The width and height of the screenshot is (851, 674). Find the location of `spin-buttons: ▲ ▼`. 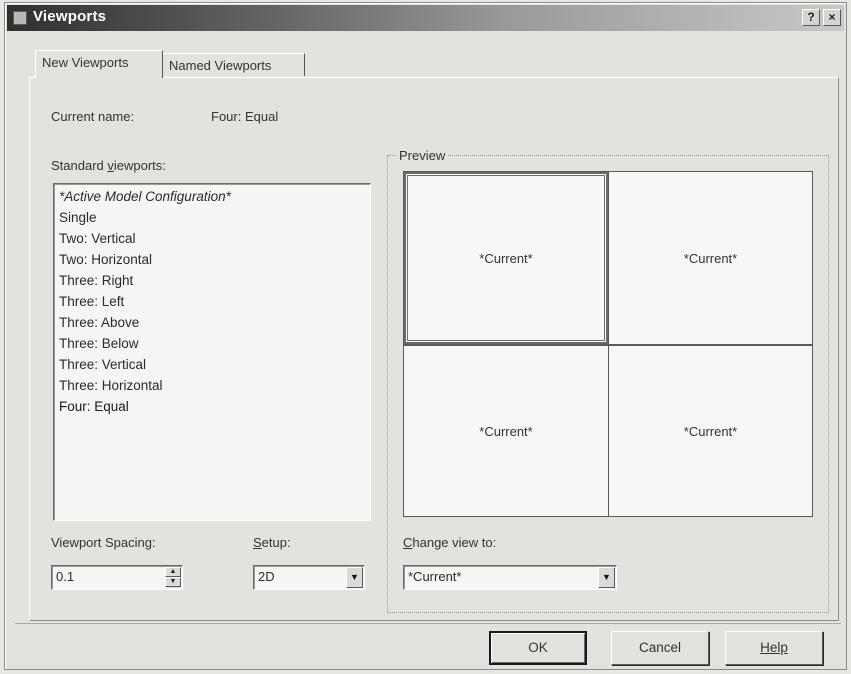

spin-buttons: ▲ ▼ is located at coordinates (173, 577).